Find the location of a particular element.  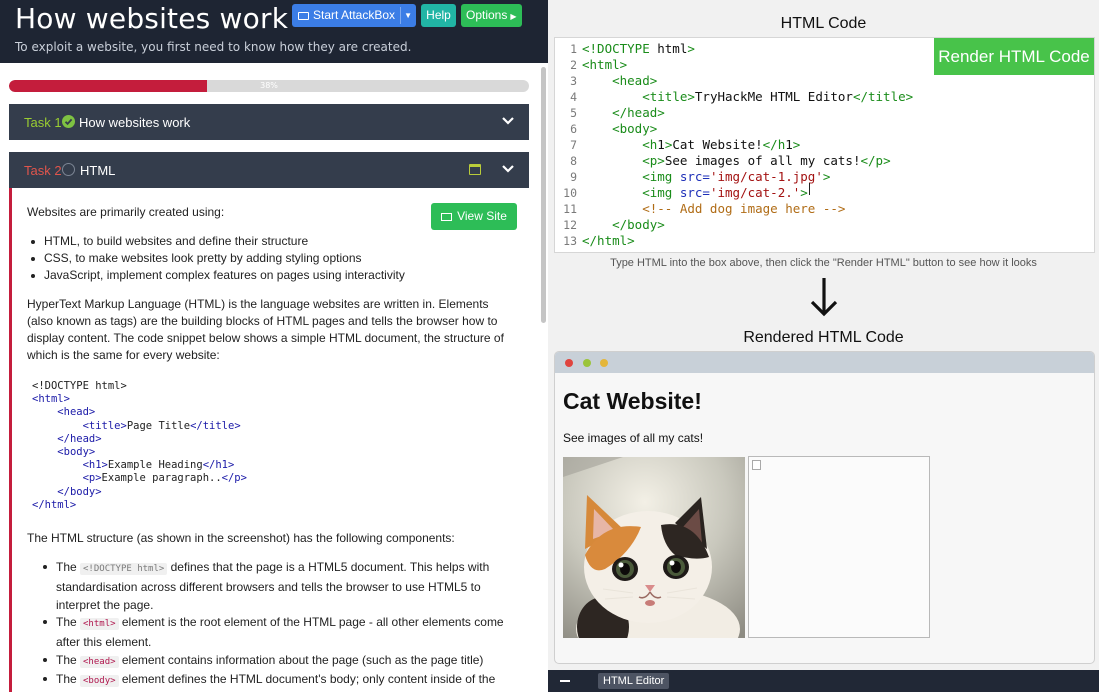

task-number: Task 2 is located at coordinates (43, 170).